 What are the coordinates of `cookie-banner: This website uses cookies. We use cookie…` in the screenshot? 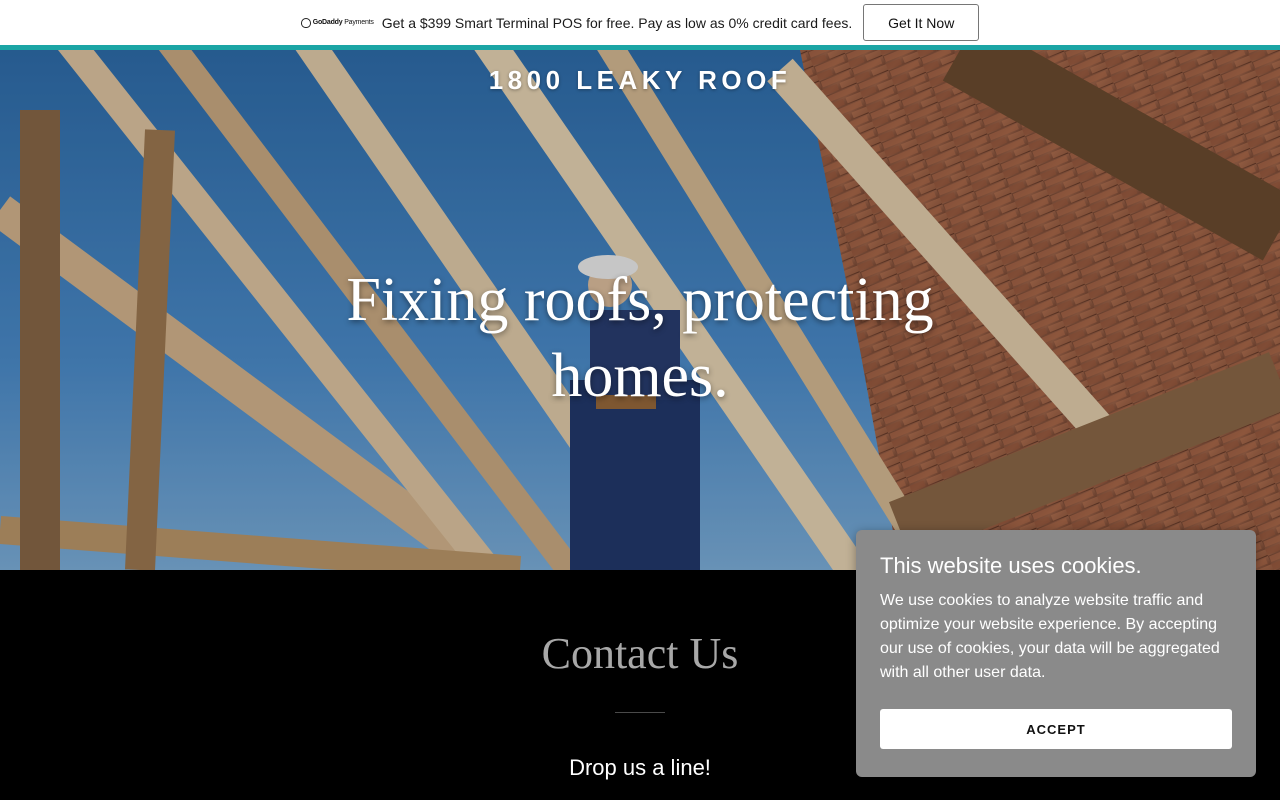 It's located at (1056, 653).